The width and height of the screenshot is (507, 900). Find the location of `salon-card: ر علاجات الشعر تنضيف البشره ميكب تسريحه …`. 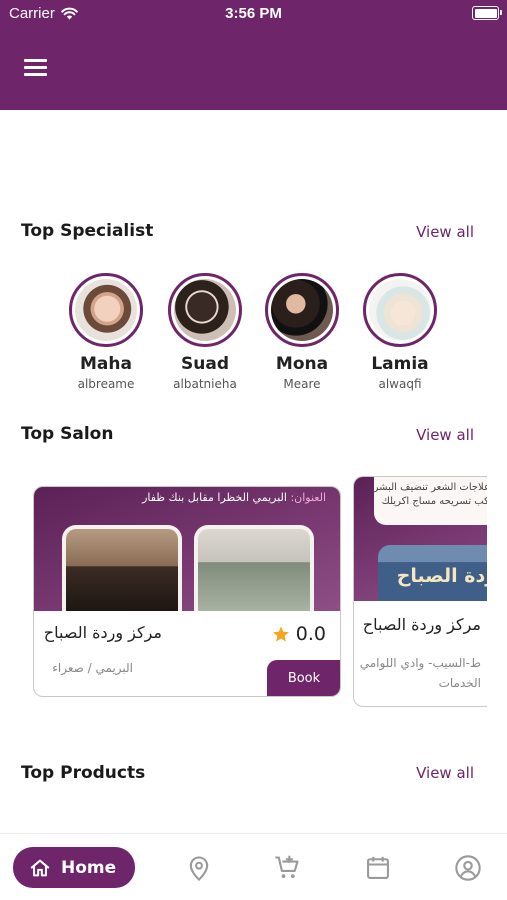

salon-card: ر علاجات الشعر تنضيف البشره ميكب تسريحه … is located at coordinates (420, 591).